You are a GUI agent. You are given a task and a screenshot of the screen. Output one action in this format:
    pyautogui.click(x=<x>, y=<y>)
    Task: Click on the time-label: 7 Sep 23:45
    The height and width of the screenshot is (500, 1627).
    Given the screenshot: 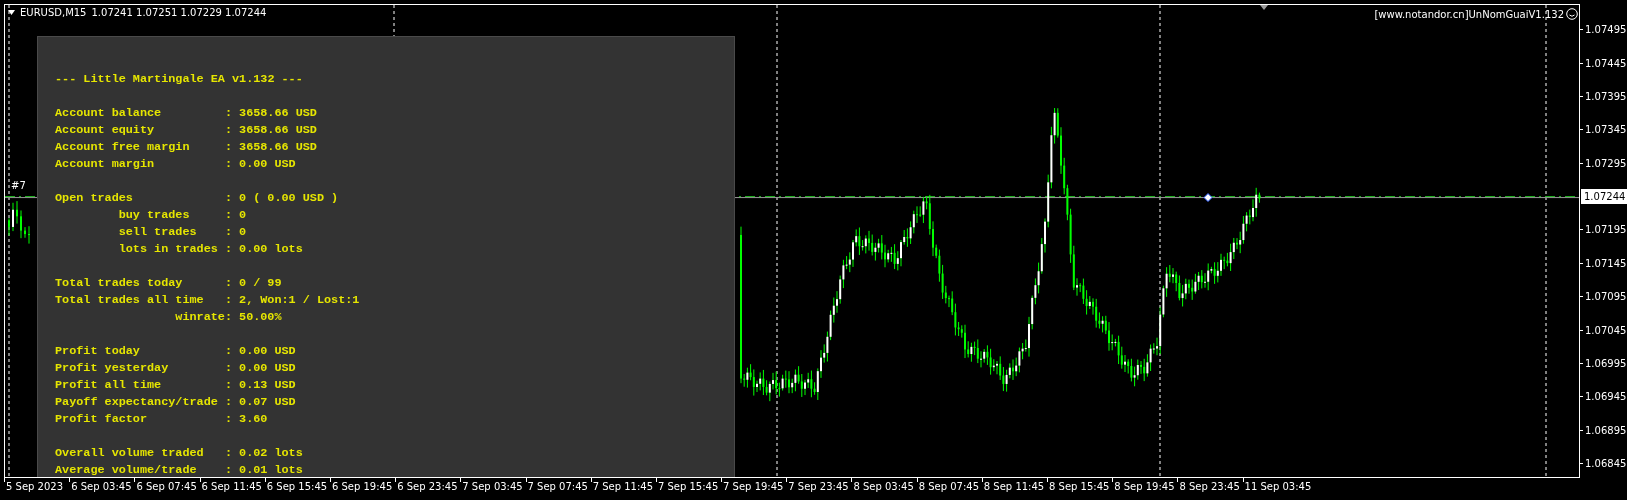 What is the action you would take?
    pyautogui.click(x=818, y=486)
    